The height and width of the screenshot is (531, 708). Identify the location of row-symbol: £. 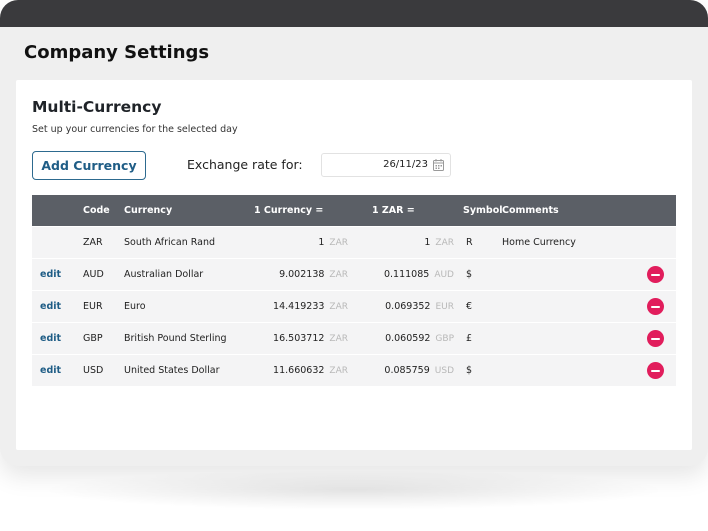
(469, 338).